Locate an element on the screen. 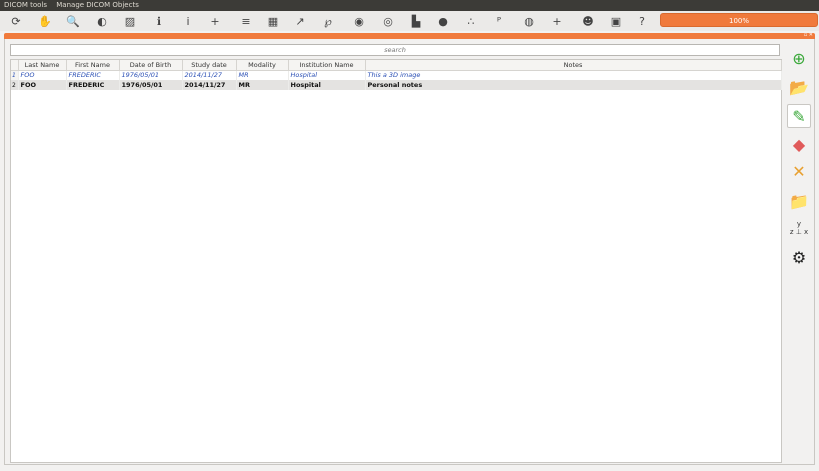 The width and height of the screenshot is (819, 471). menu-manage-dicom-objects: Manage DICOM Objects is located at coordinates (97, 5).